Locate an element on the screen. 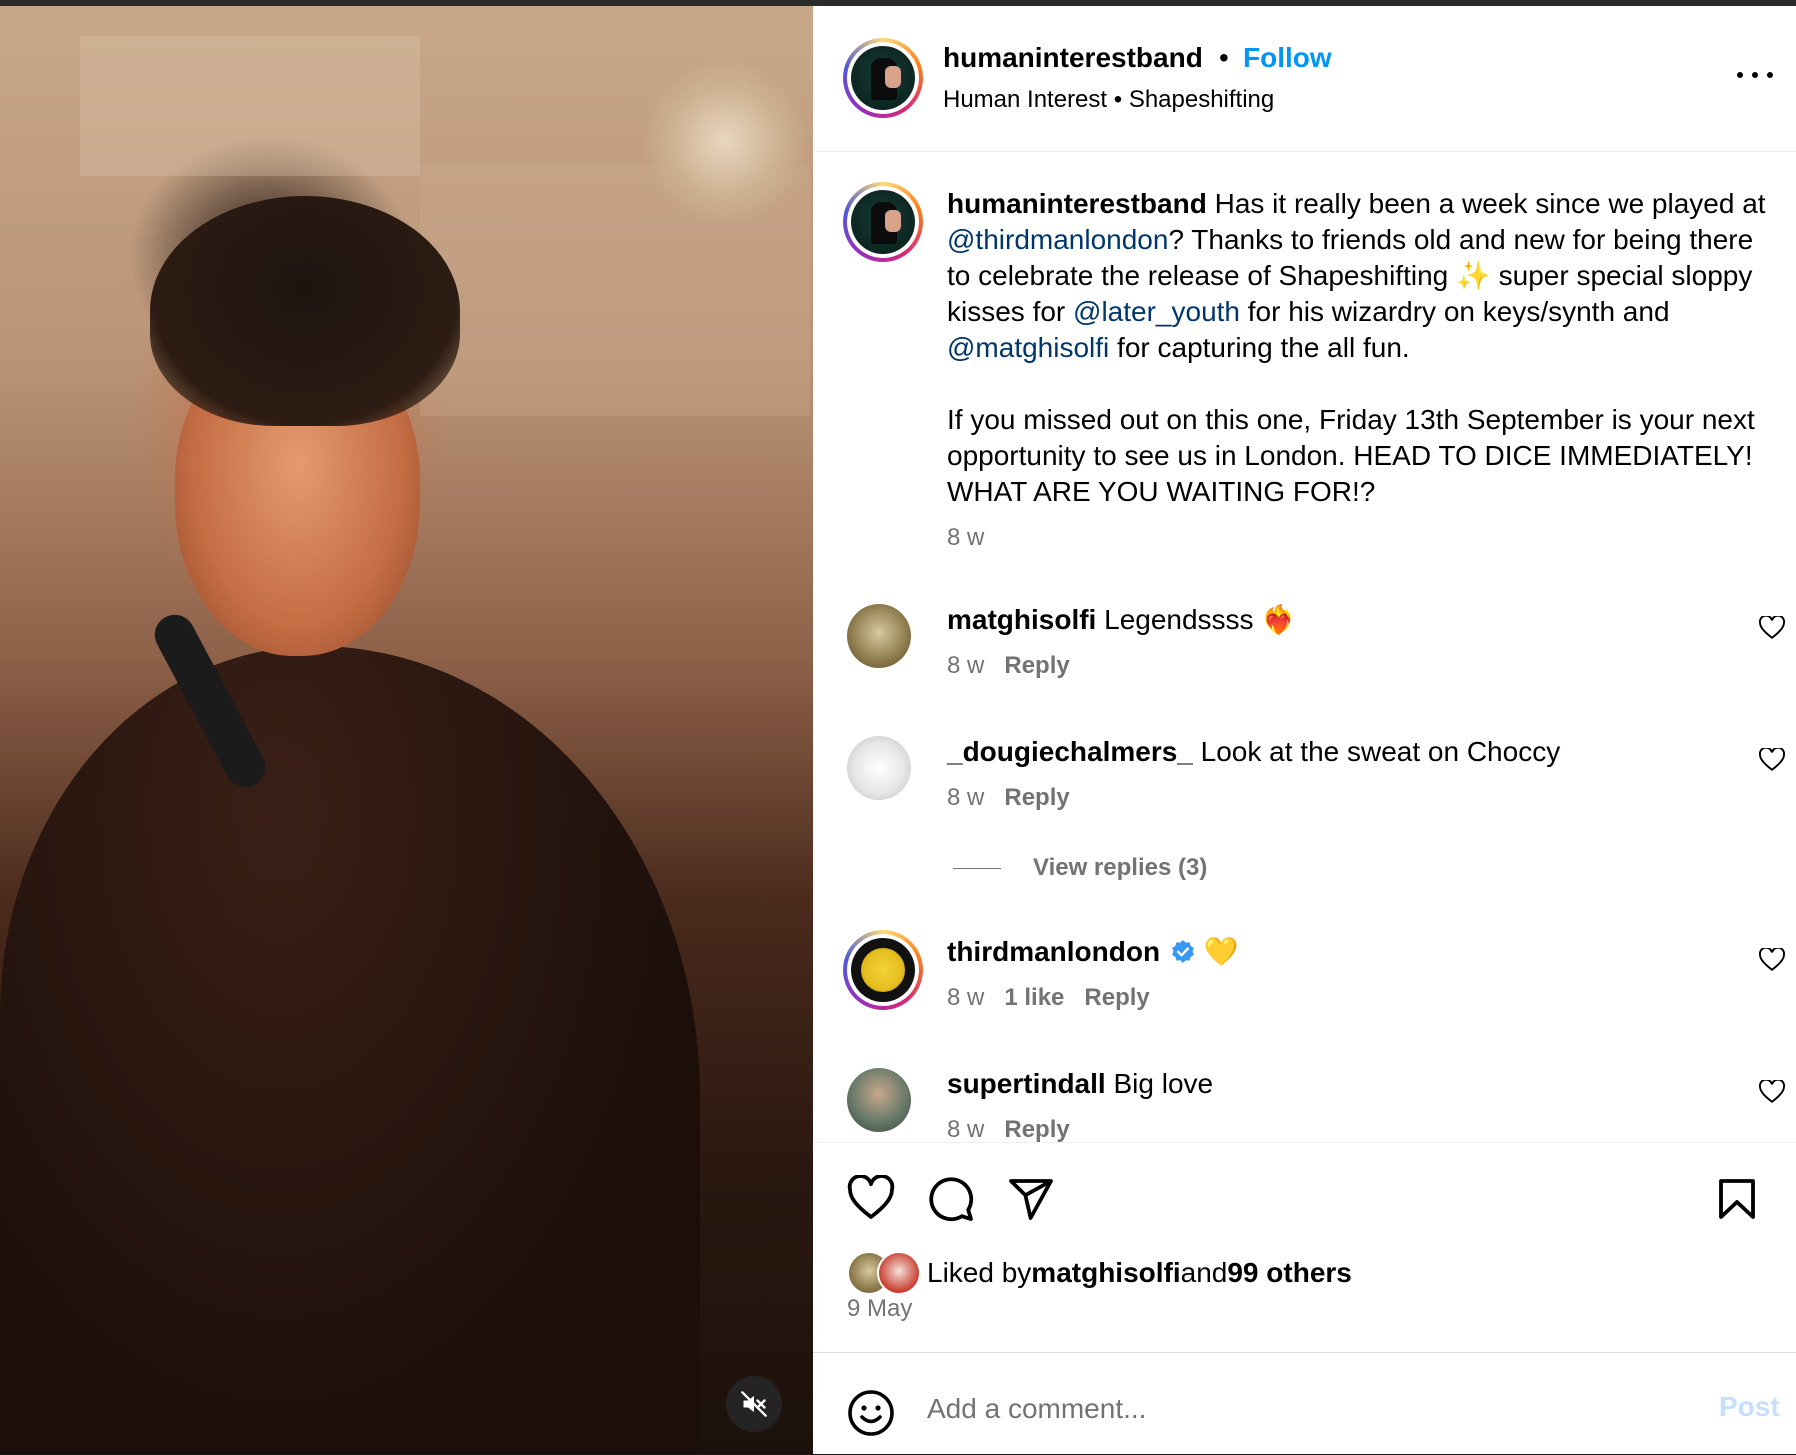 The image size is (1796, 1455). mention-link: @later_youth is located at coordinates (1156, 311).